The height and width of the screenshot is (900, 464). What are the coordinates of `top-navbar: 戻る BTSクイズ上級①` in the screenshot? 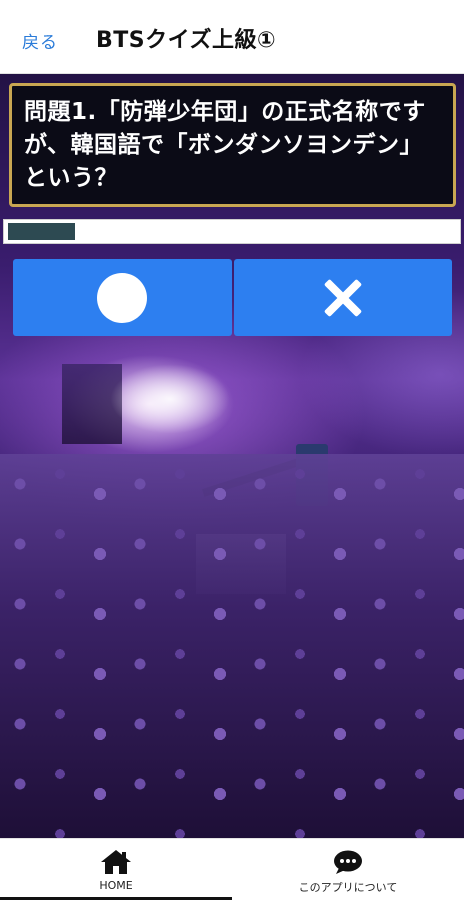 It's located at (232, 37).